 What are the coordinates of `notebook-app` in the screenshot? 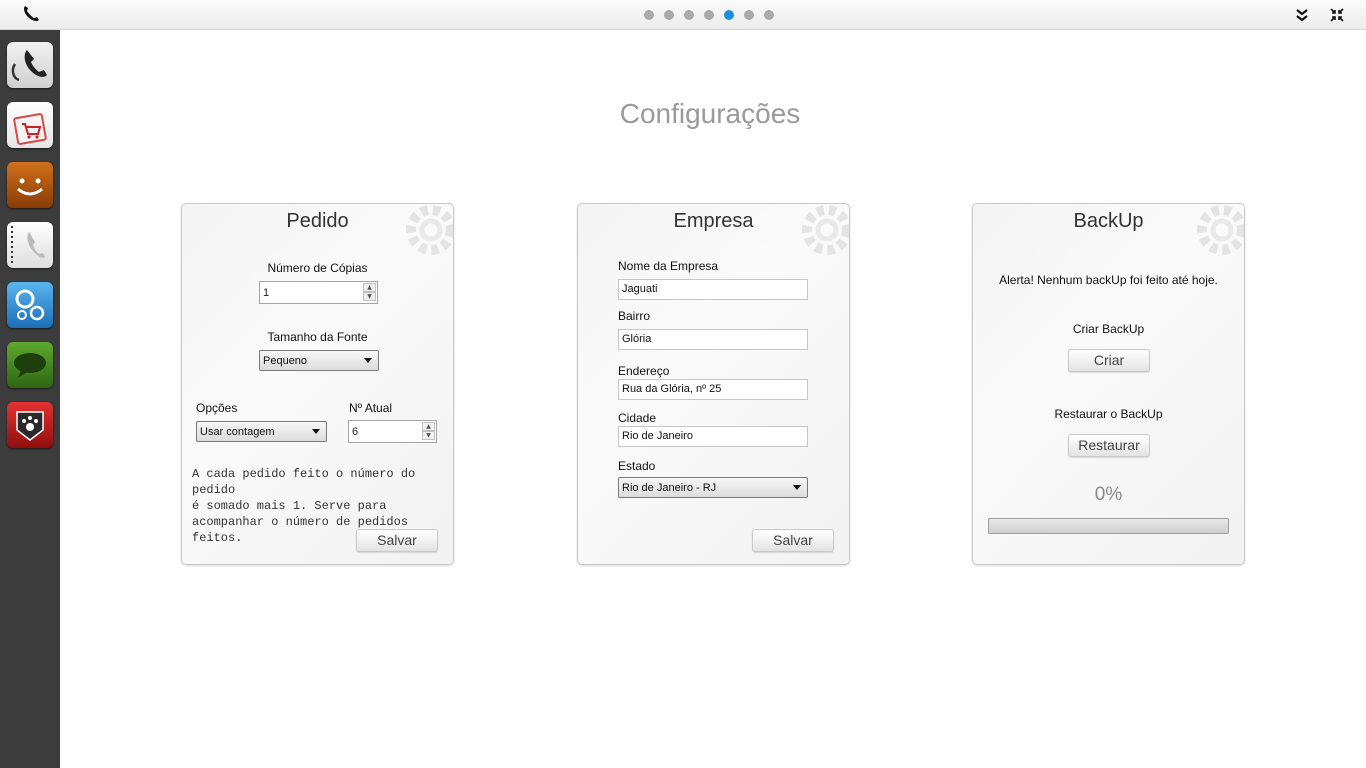 It's located at (30, 245).